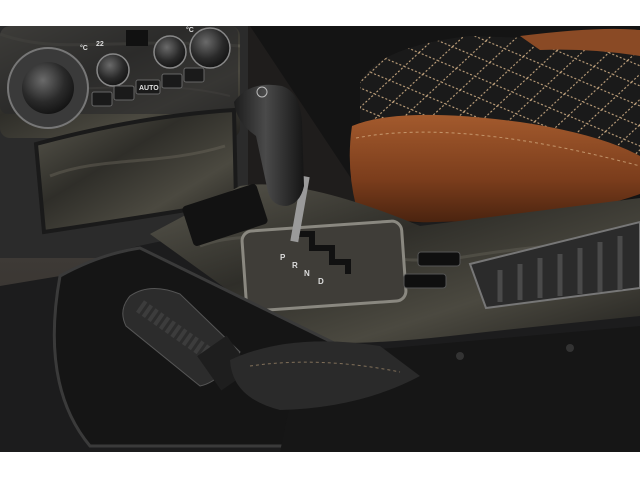 This screenshot has width=640, height=480. I want to click on mode-knob, so click(170, 52).